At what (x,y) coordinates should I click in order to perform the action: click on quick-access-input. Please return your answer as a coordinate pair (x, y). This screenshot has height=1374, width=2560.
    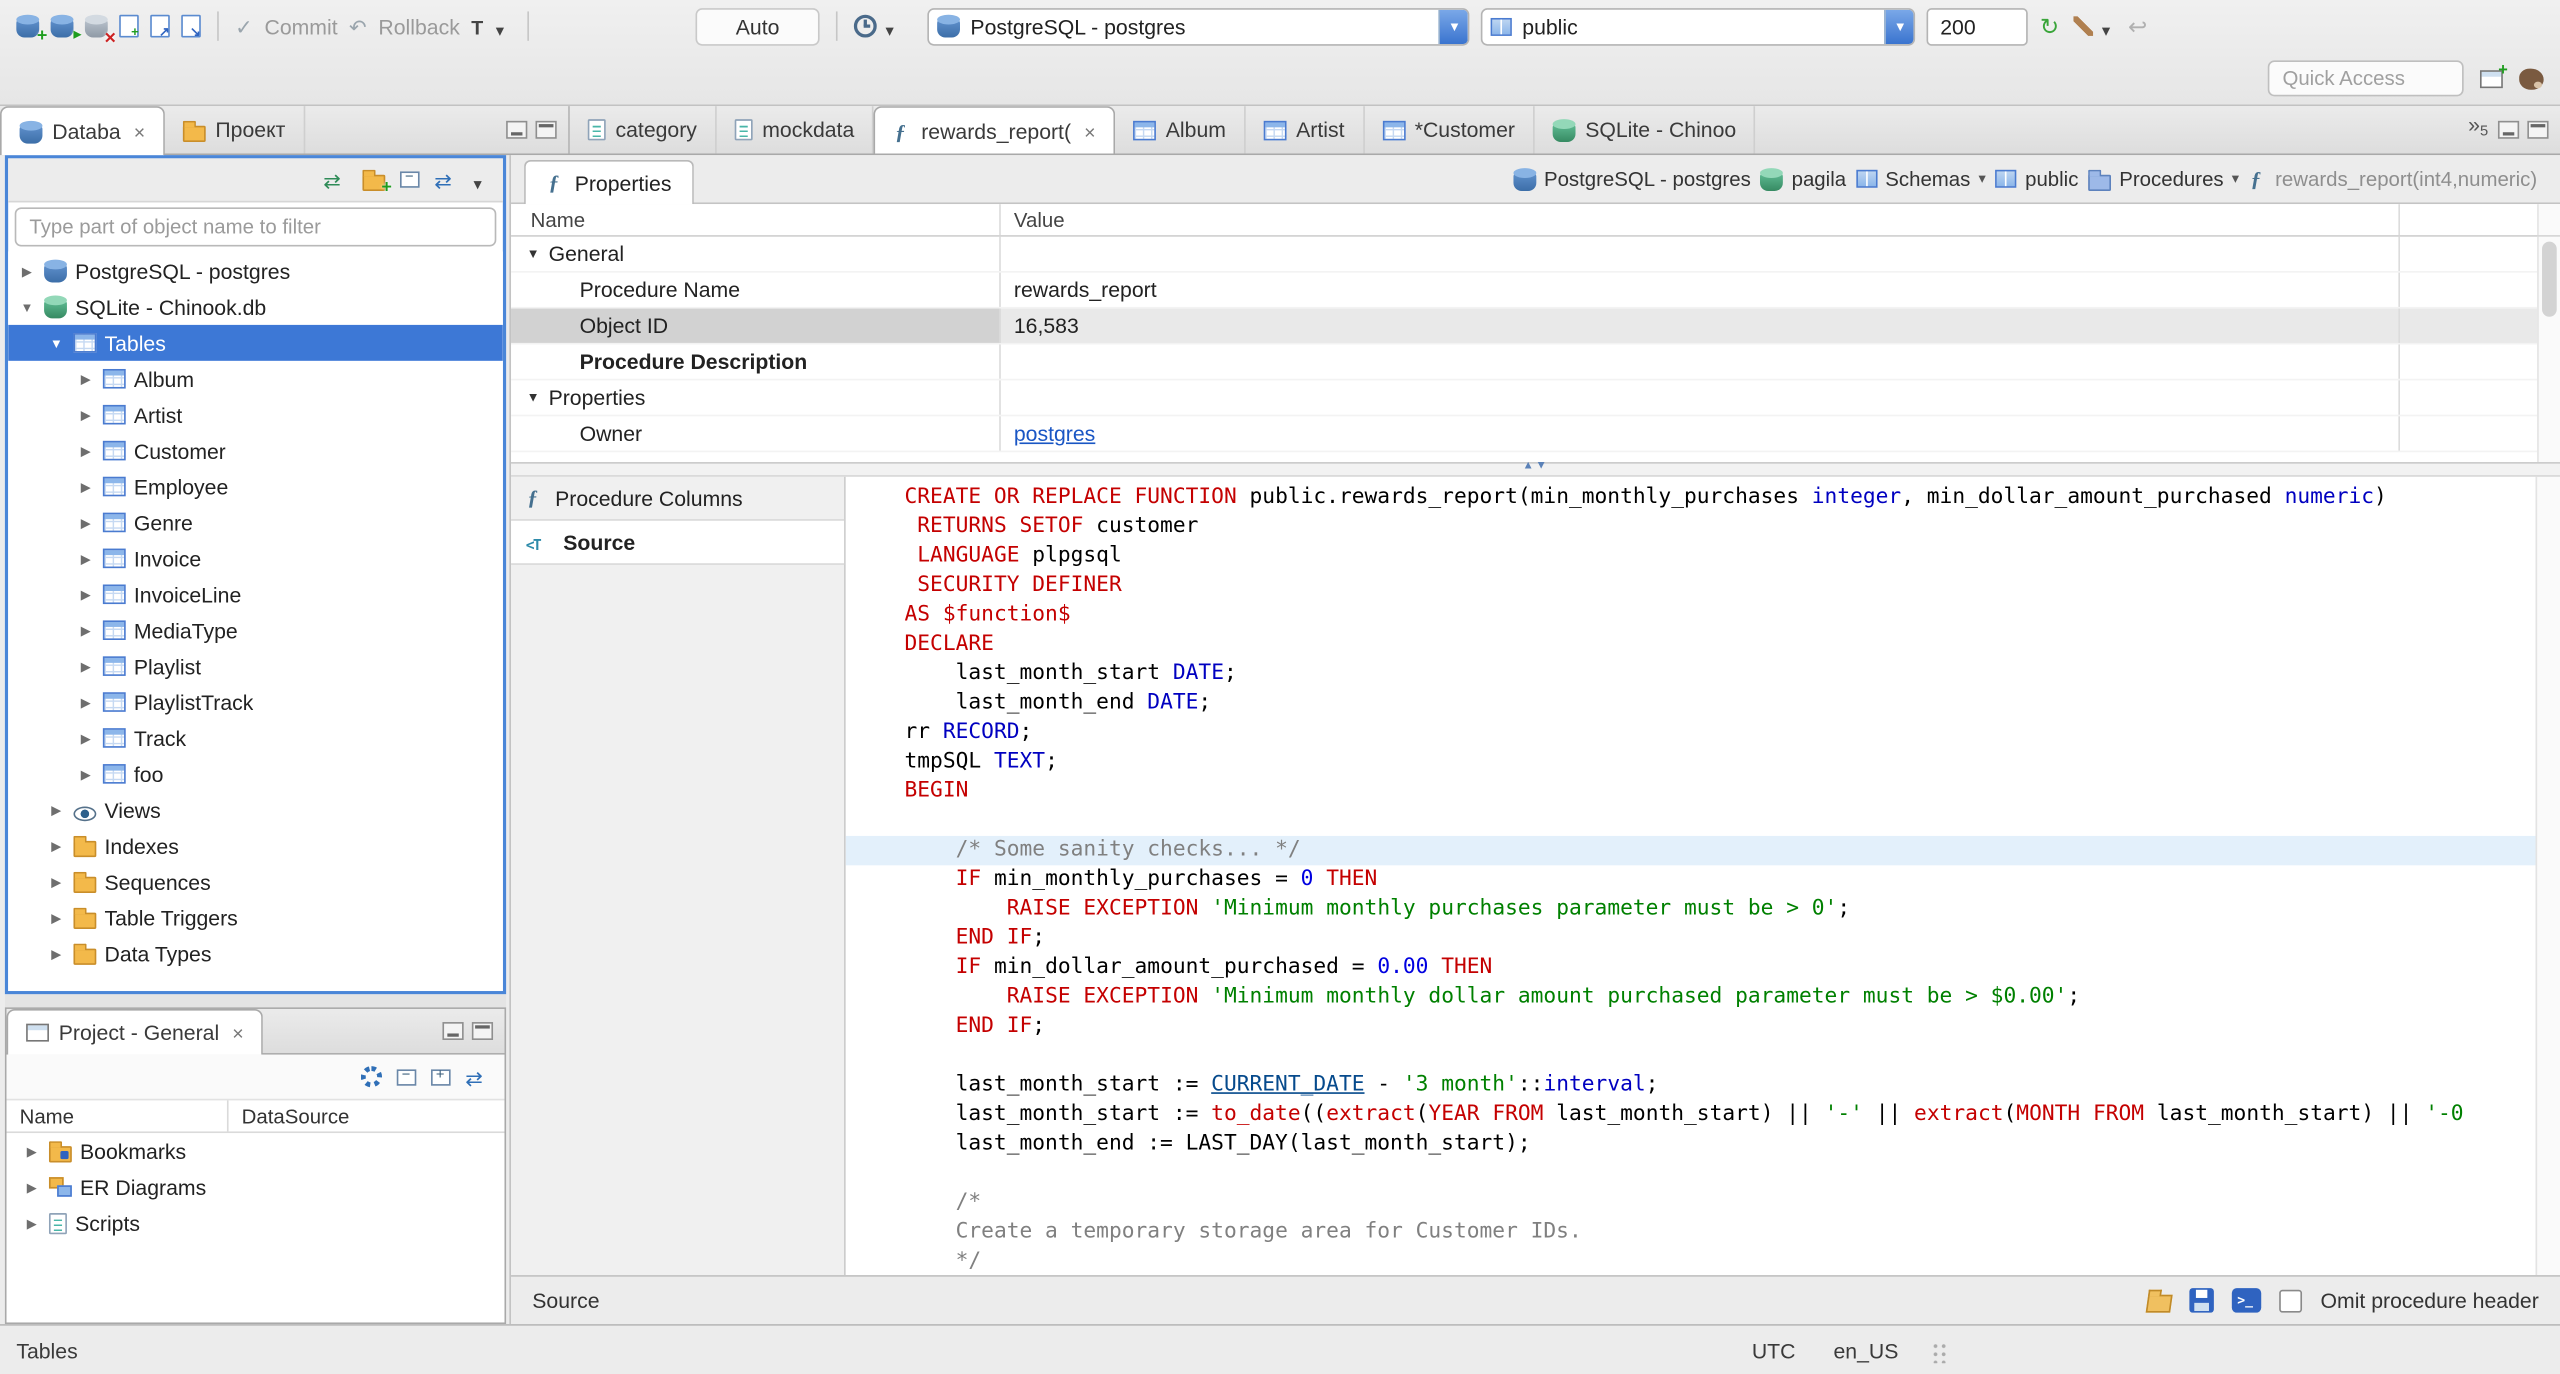
    Looking at the image, I should click on (2365, 78).